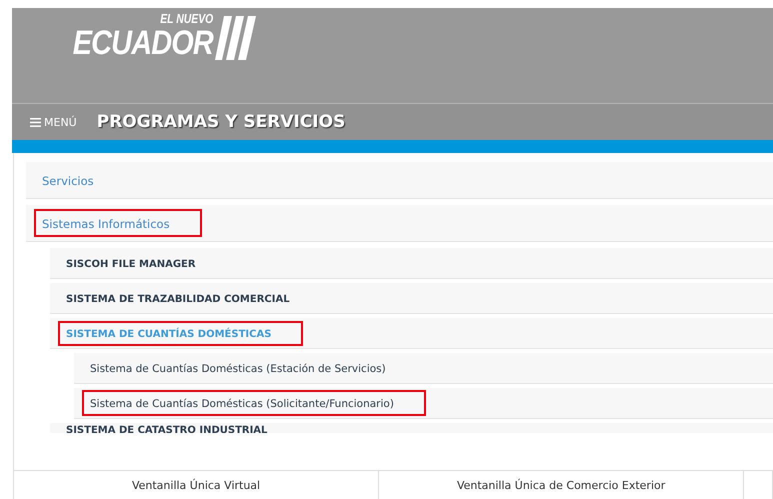  What do you see at coordinates (143, 263) in the screenshot?
I see `system-link: SISCOH FILE MANAGER` at bounding box center [143, 263].